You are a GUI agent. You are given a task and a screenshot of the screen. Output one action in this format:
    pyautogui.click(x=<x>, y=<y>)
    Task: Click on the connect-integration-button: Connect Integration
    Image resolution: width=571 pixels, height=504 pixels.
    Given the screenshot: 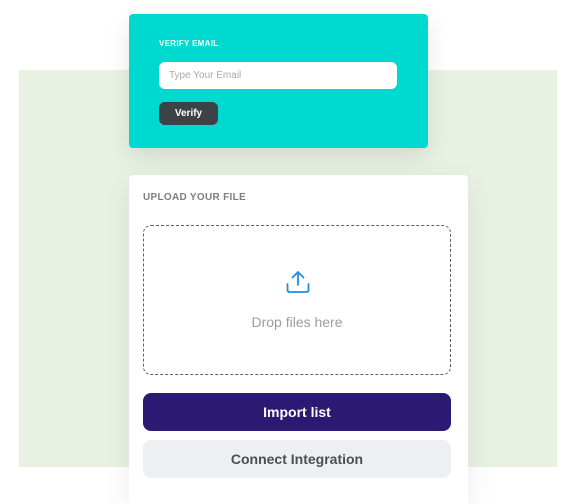 What is the action you would take?
    pyautogui.click(x=297, y=459)
    